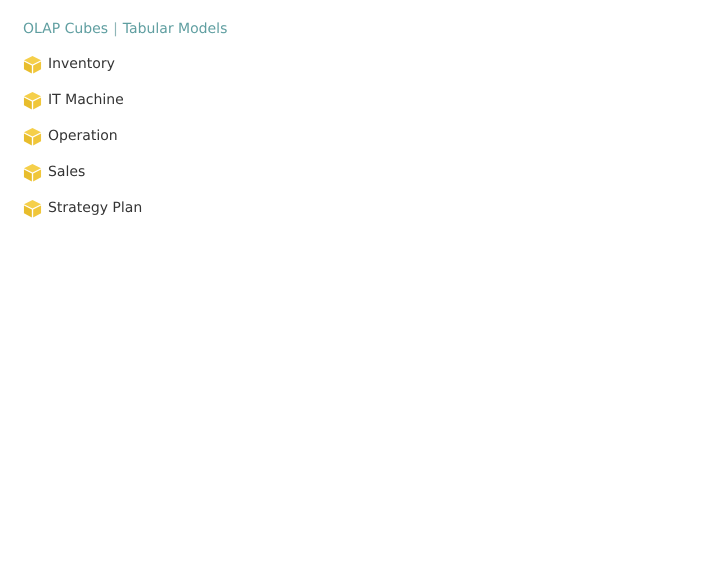  What do you see at coordinates (81, 64) in the screenshot?
I see `cube-link: Inventory` at bounding box center [81, 64].